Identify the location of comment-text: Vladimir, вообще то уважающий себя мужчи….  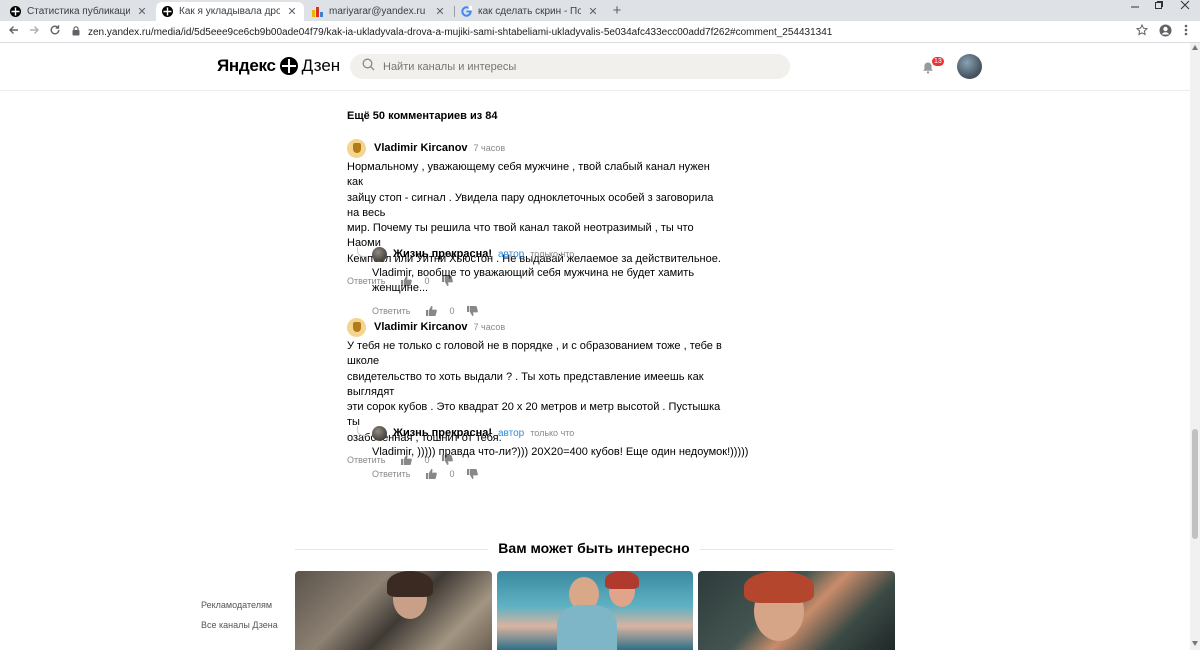
(533, 281).